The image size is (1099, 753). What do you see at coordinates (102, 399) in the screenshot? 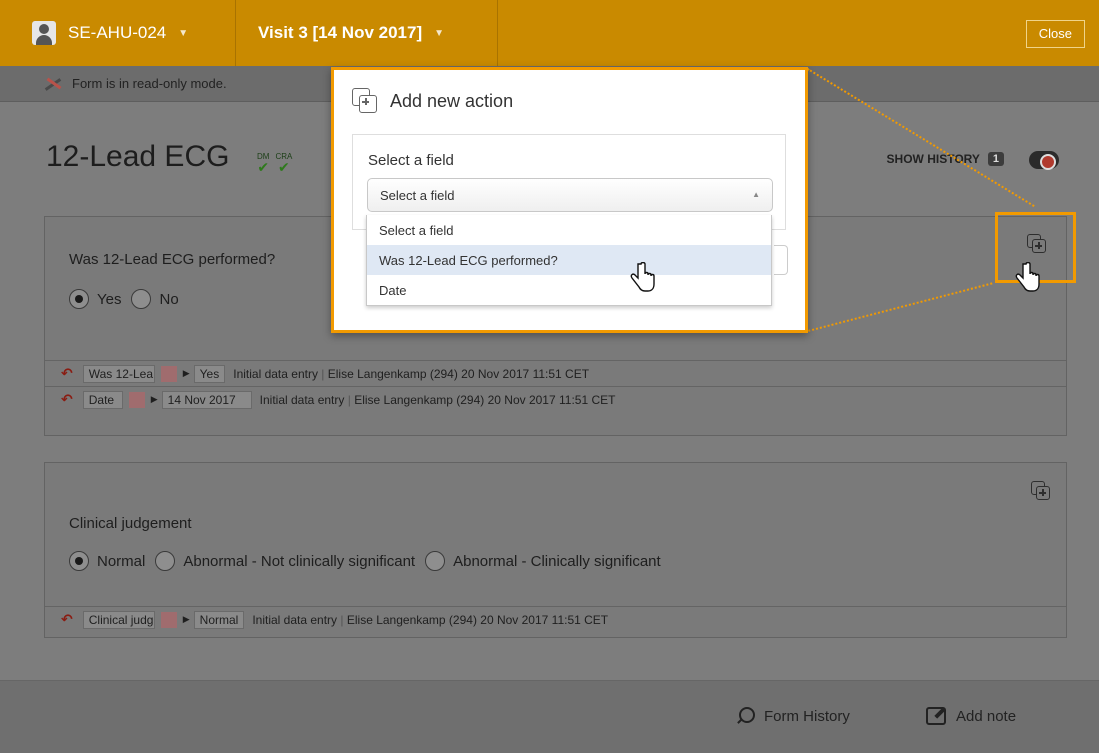
I see `history-field: Date` at bounding box center [102, 399].